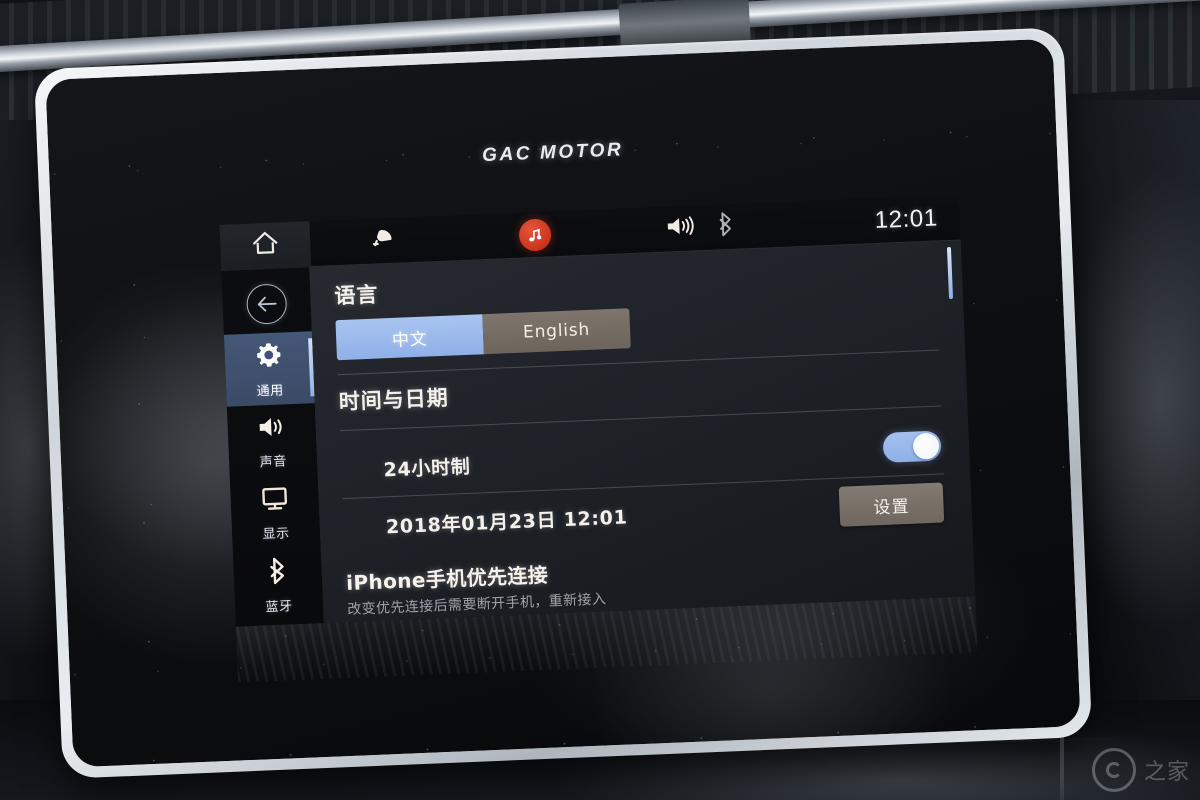 This screenshot has height=800, width=1200. I want to click on sidebar-item-label: 蓝牙, so click(279, 606).